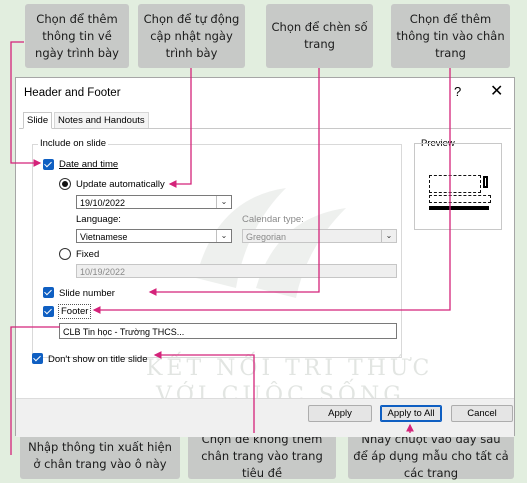  What do you see at coordinates (319, 36) in the screenshot?
I see `callout-slide-number: Chọn để chèn số trang` at bounding box center [319, 36].